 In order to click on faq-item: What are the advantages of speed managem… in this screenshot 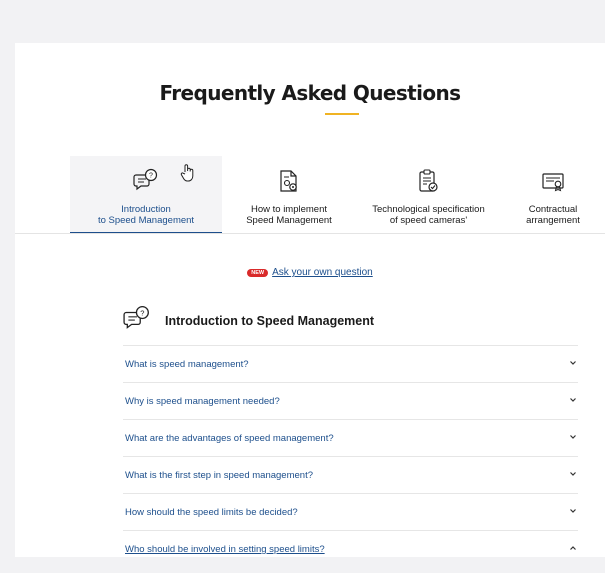, I will do `click(350, 437)`.